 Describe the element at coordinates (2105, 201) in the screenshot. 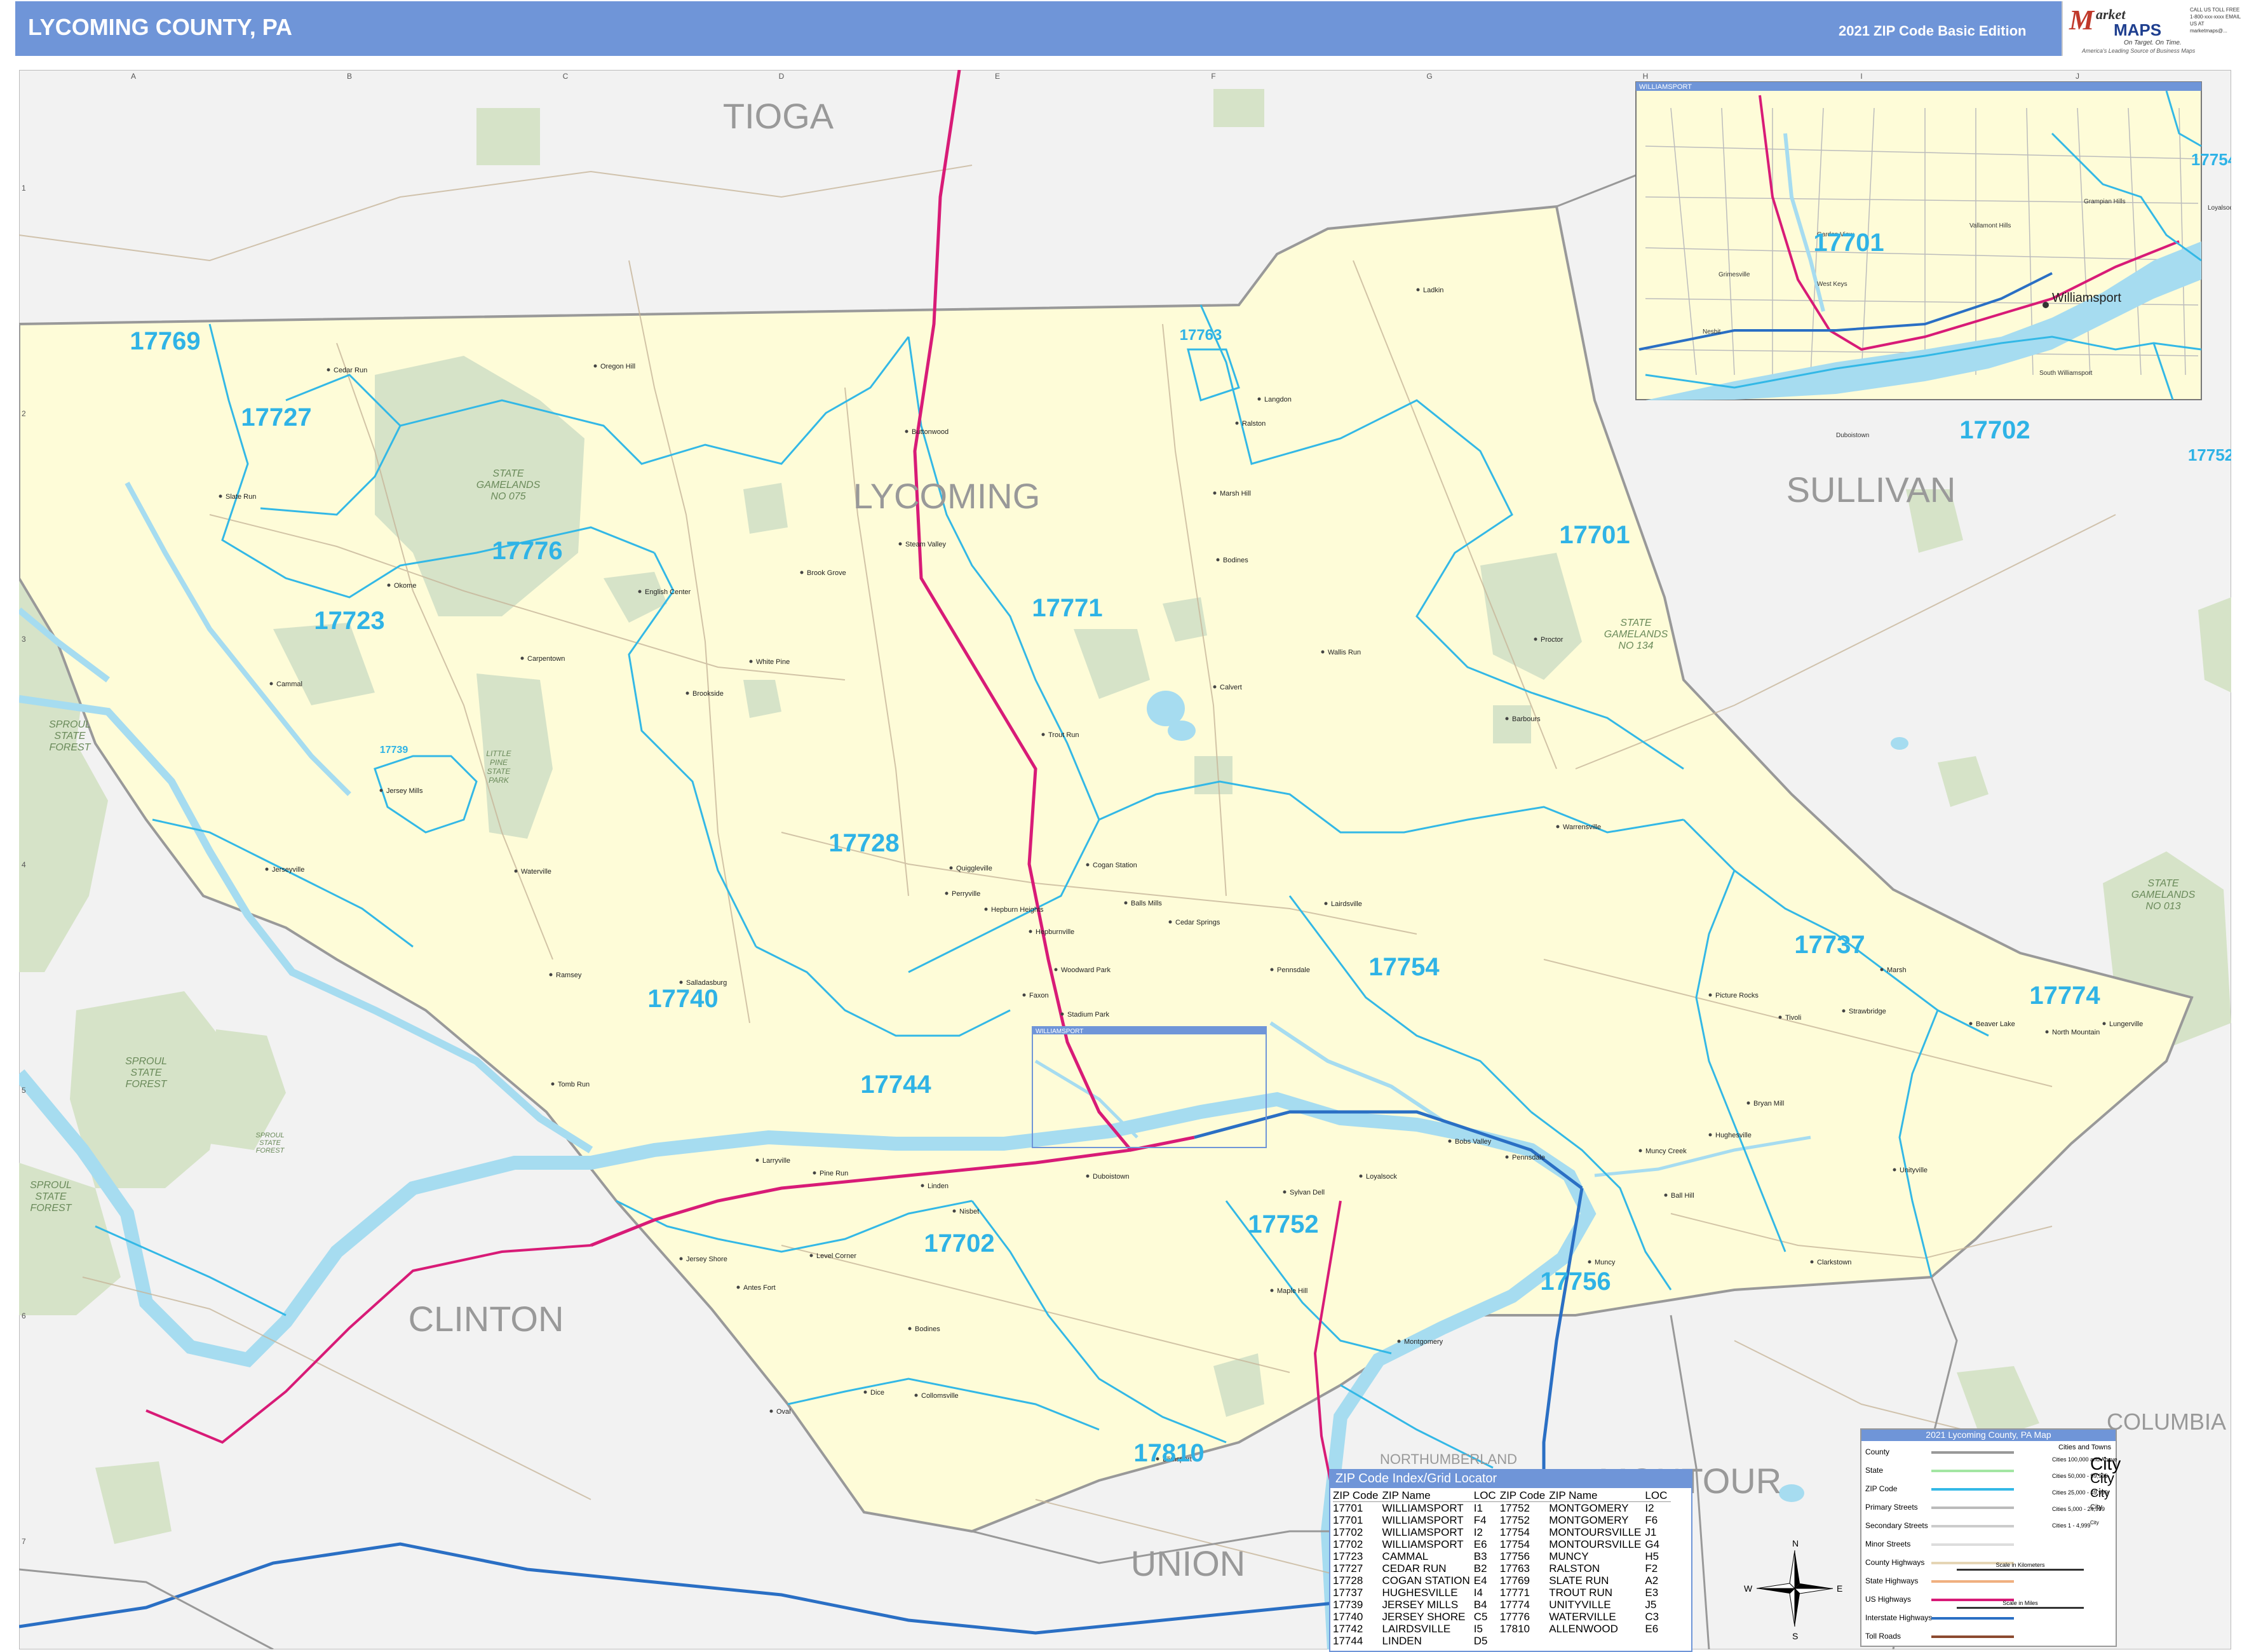

I see `inset-place-label: Grampian Hills` at that location.